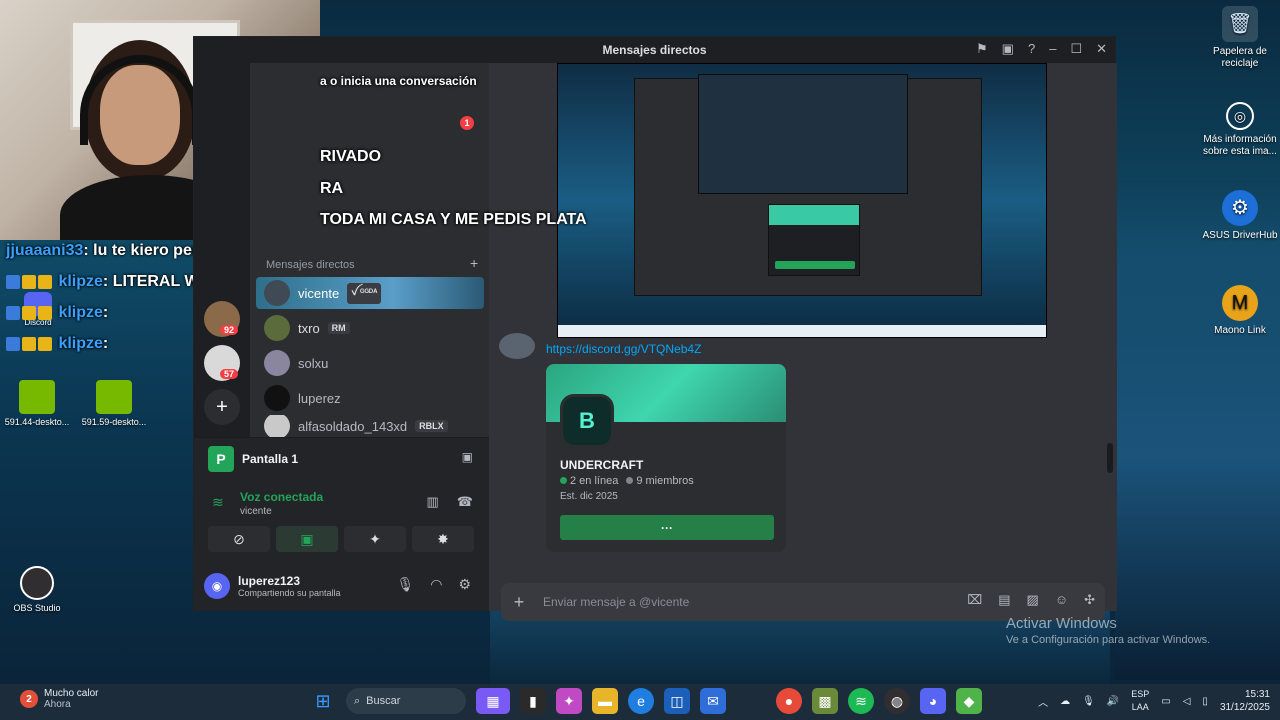  What do you see at coordinates (370, 398) in the screenshot?
I see `dm-item-luperez: luperez` at bounding box center [370, 398].